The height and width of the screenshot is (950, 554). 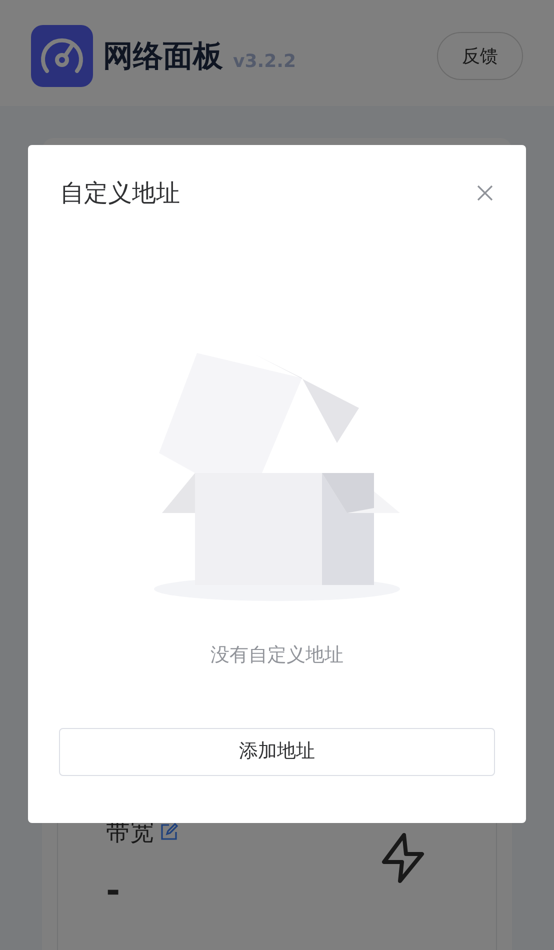 I want to click on speedometer-icon, so click(x=62, y=56).